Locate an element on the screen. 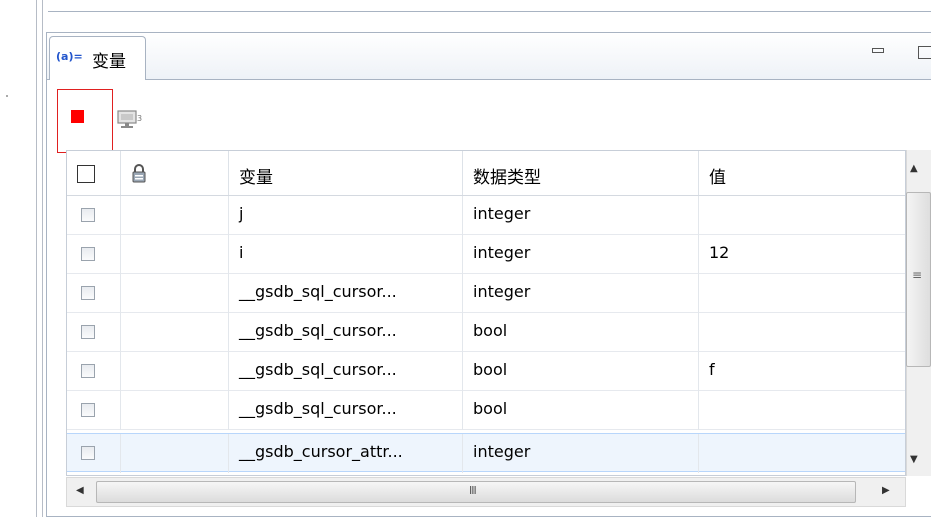 The image size is (931, 517). header-select-column is located at coordinates (94, 173).